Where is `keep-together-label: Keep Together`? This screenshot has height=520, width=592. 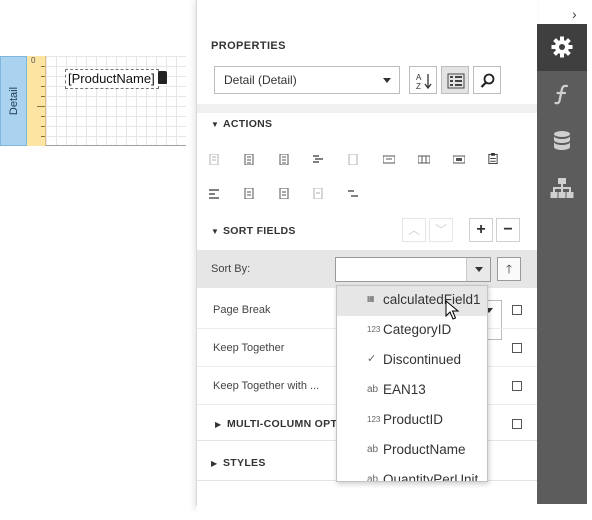 keep-together-label: Keep Together is located at coordinates (249, 348).